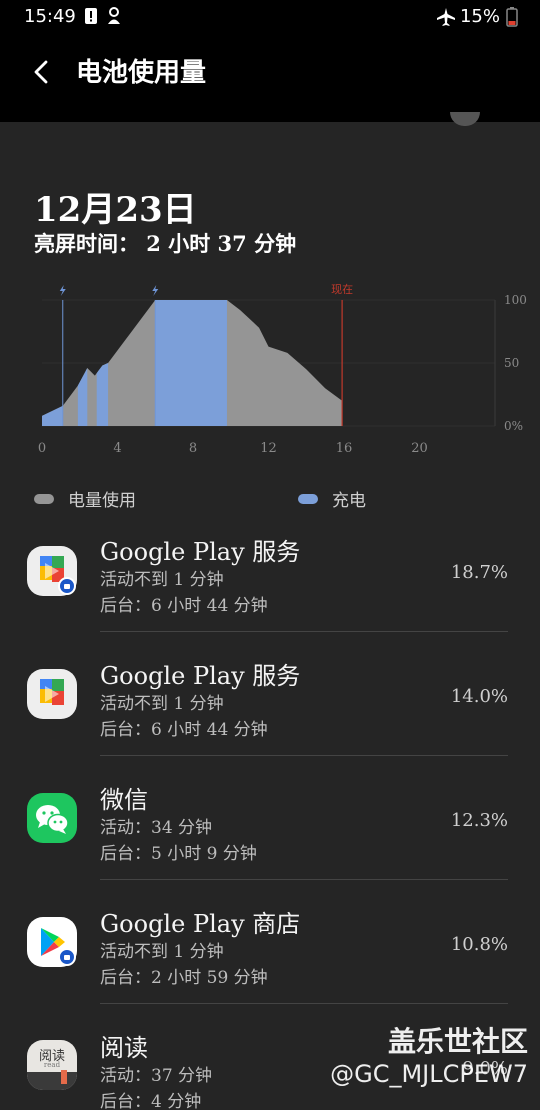 This screenshot has width=540, height=1110. Describe the element at coordinates (465, 119) in the screenshot. I see `options-knob` at that location.